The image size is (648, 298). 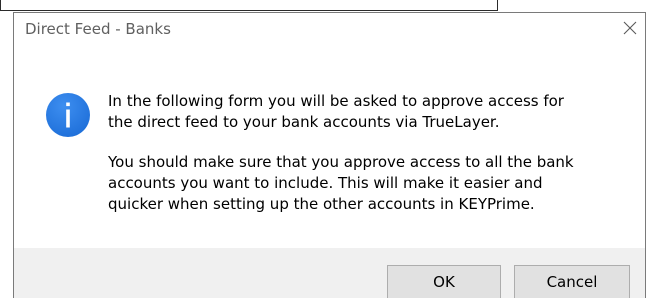 What do you see at coordinates (444, 281) in the screenshot?
I see `ok-button: OK` at bounding box center [444, 281].